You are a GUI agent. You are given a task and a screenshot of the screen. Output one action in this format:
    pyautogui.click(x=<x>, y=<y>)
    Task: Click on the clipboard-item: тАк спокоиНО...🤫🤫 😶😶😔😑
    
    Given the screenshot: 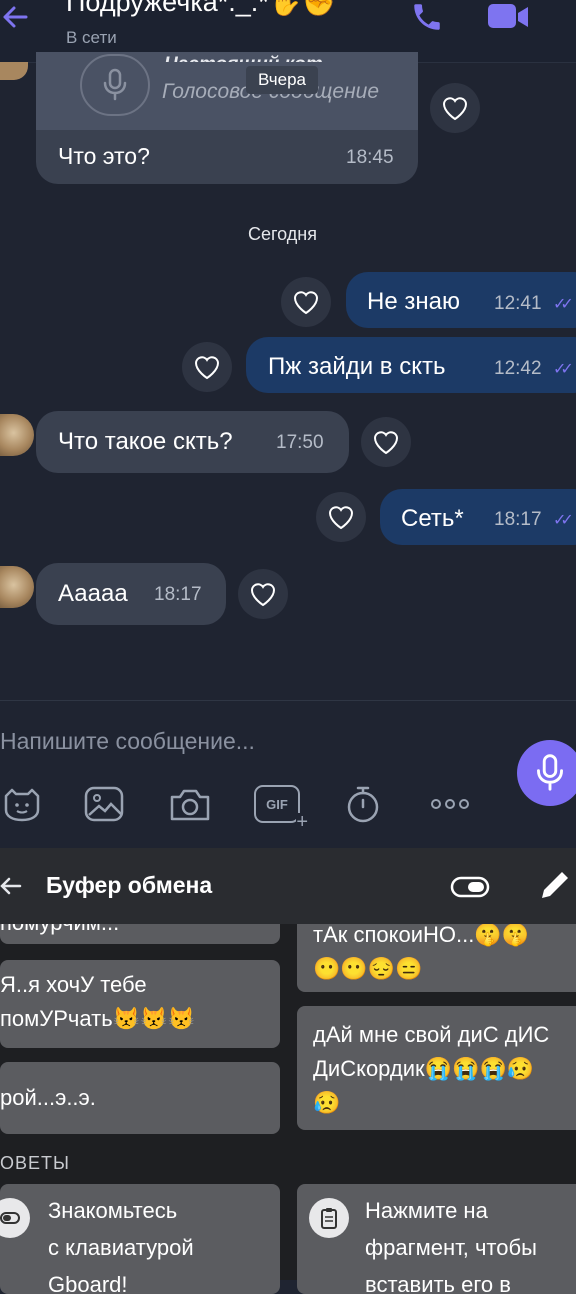 What is the action you would take?
    pyautogui.click(x=436, y=958)
    